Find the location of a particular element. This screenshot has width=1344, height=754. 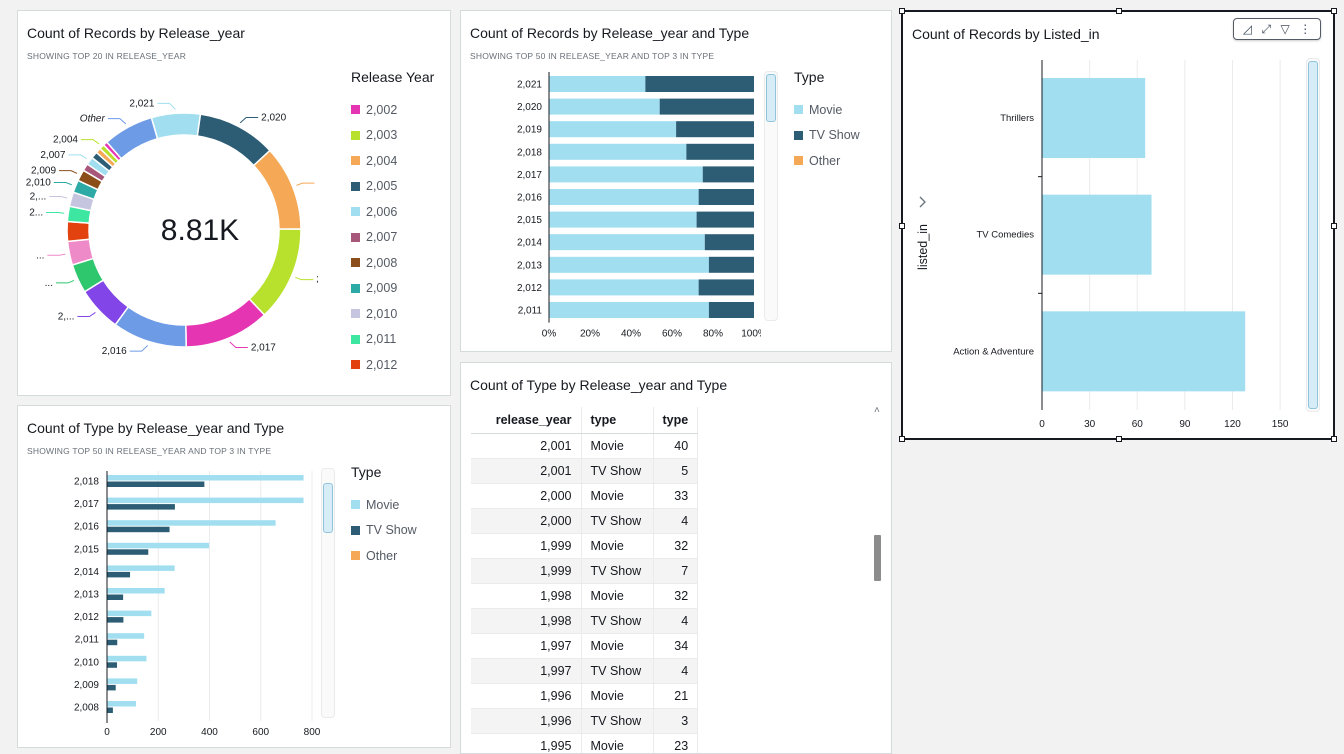

resize-handle-b is located at coordinates (1119, 439).